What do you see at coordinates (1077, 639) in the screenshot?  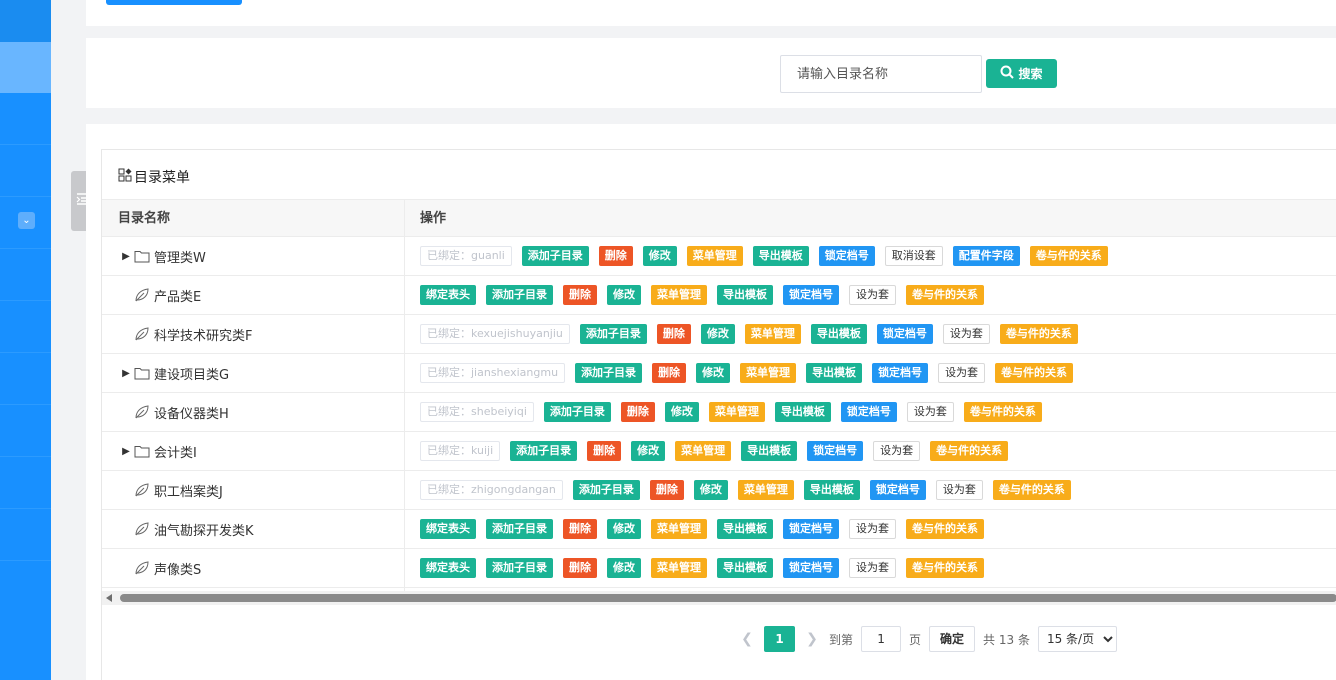 I see `page-size-select: 15 条/页` at bounding box center [1077, 639].